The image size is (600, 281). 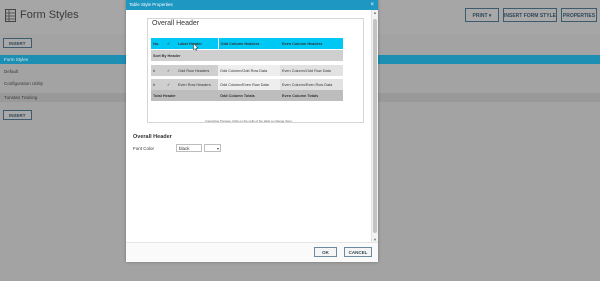 I want to click on table-row: Sort By Header, so click(x=247, y=55).